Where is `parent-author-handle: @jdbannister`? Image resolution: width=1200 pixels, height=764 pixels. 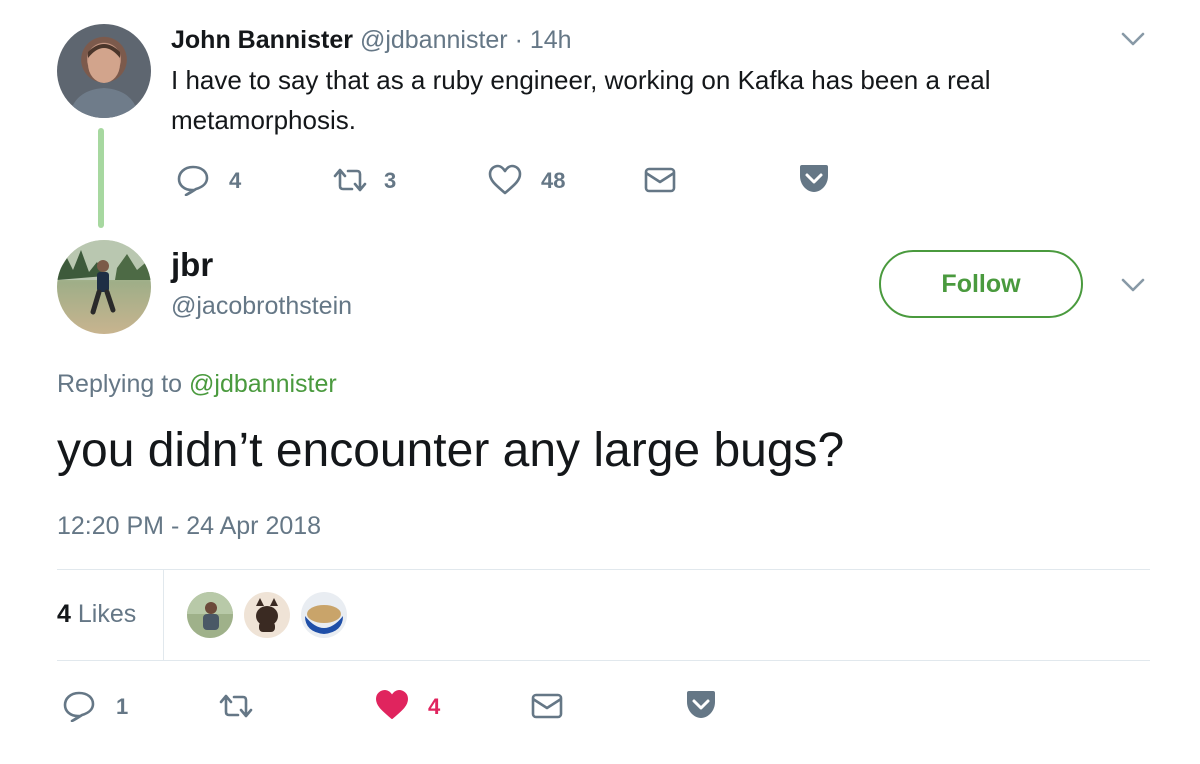
parent-author-handle: @jdbannister is located at coordinates (434, 40).